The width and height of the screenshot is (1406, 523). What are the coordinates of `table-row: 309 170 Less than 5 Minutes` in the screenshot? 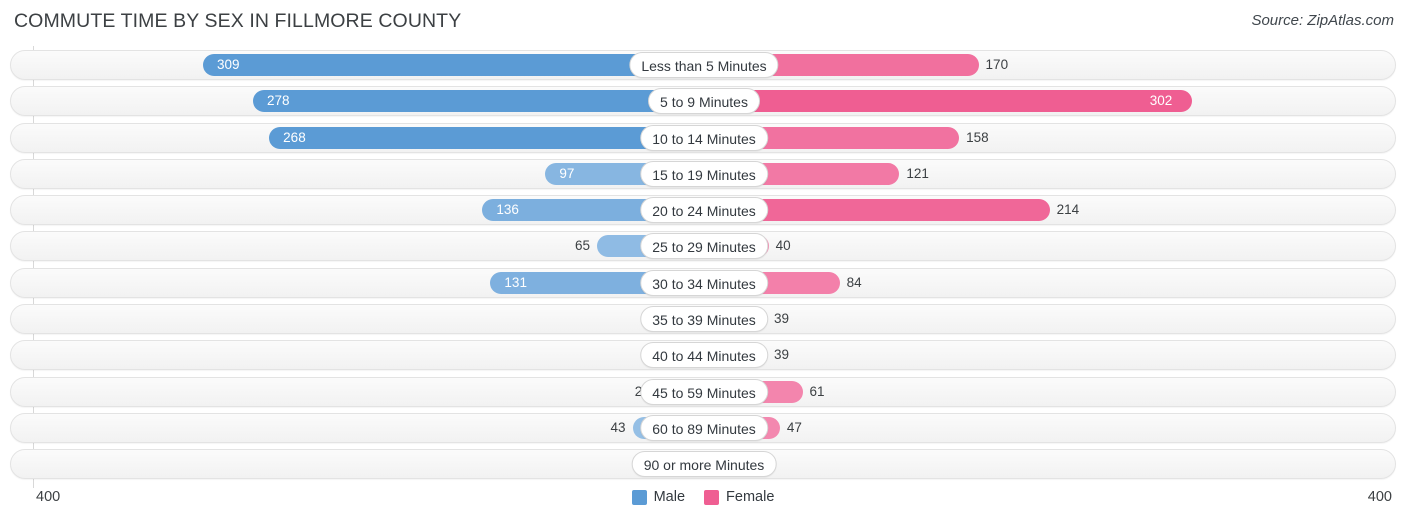 It's located at (703, 65).